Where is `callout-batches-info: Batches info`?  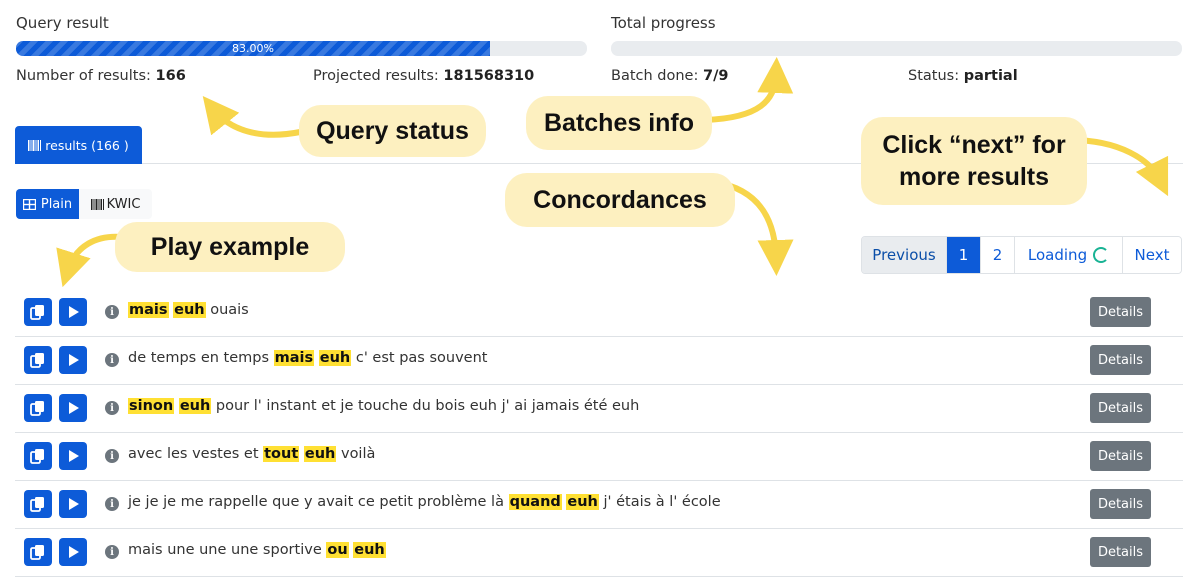 callout-batches-info: Batches info is located at coordinates (619, 123).